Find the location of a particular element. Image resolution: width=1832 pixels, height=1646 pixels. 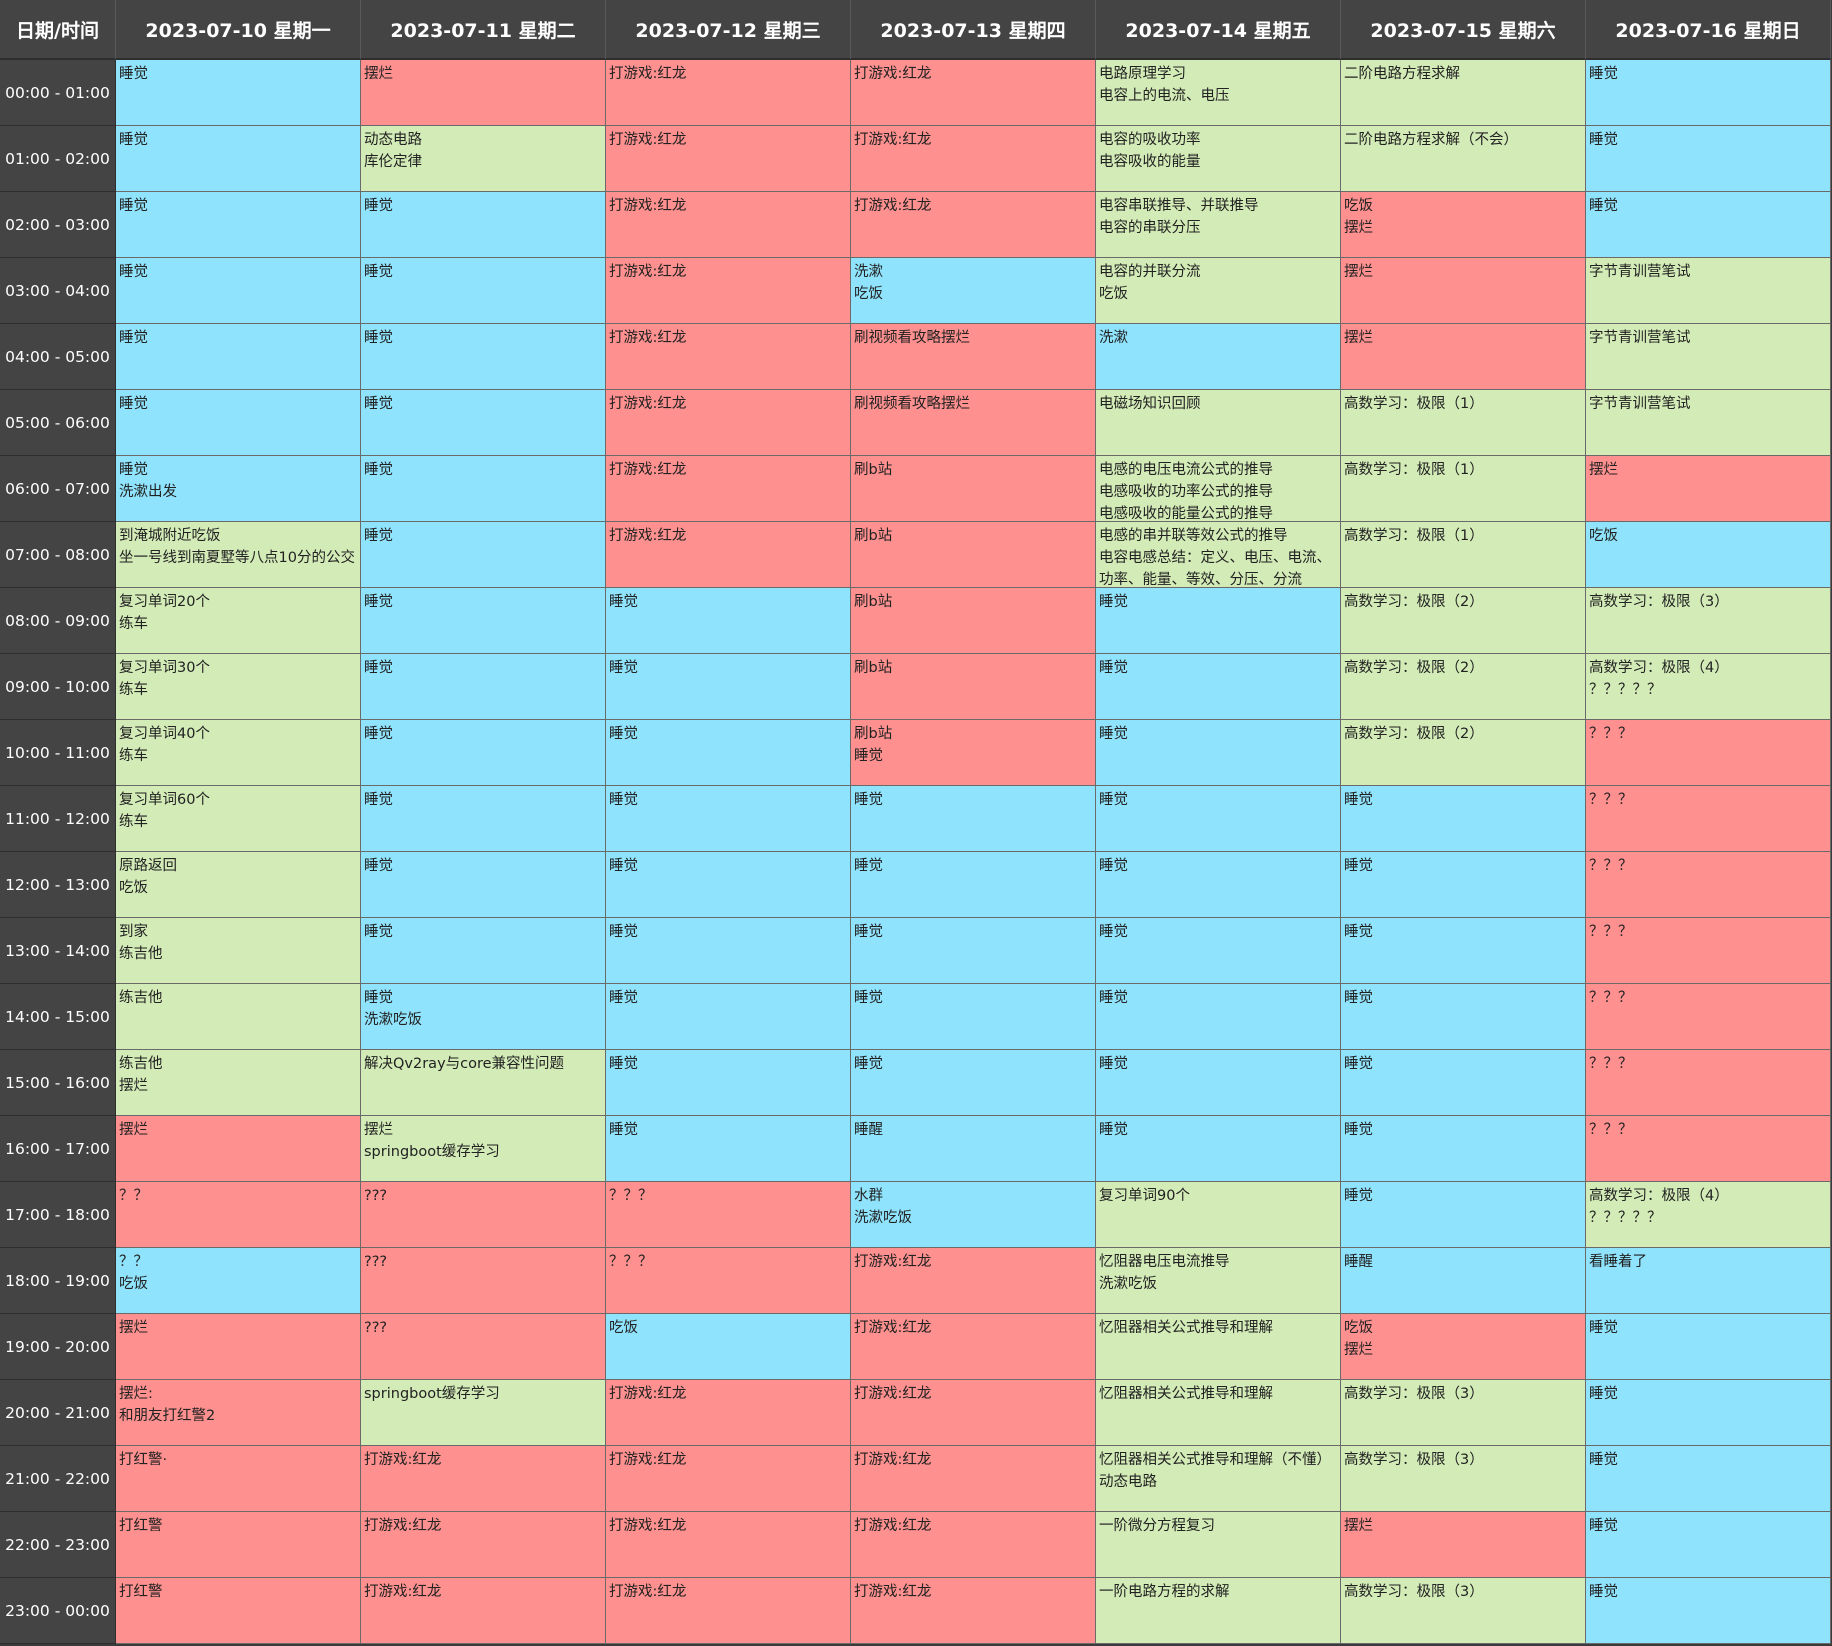

schedule-cell: 到淹城附近吃饭 坐一号线到南夏墅等八点10分的公交 is located at coordinates (238, 555).